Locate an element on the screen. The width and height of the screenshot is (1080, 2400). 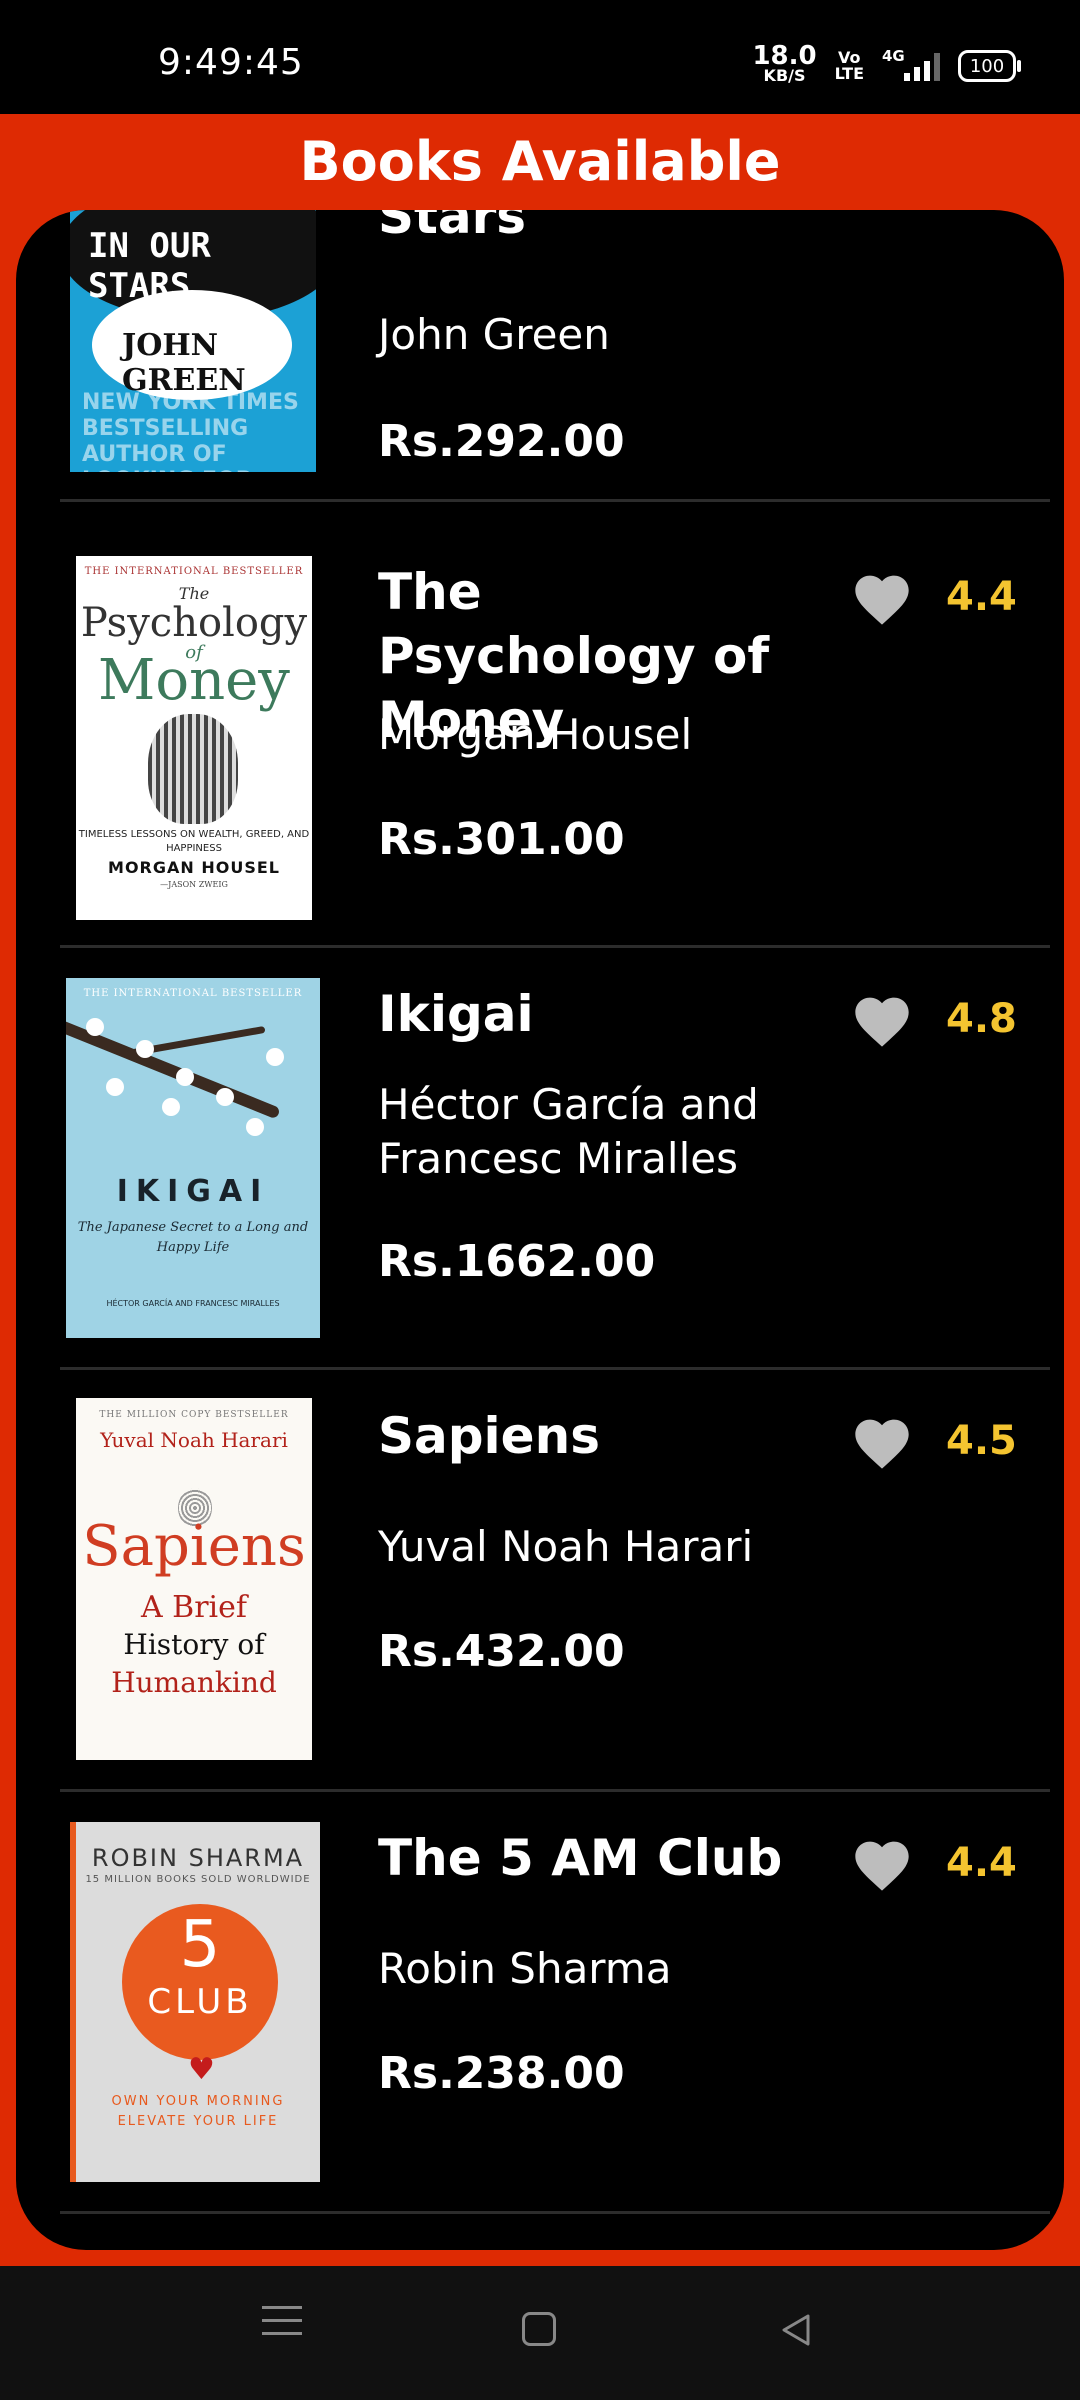
book-author-wrap: Morgan Housel is located at coordinates (588, 735).